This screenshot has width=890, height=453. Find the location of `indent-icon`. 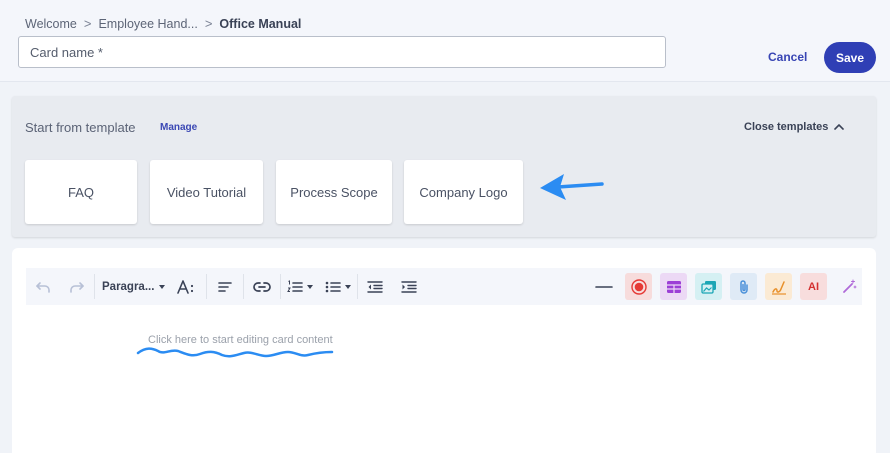

indent-icon is located at coordinates (409, 286).